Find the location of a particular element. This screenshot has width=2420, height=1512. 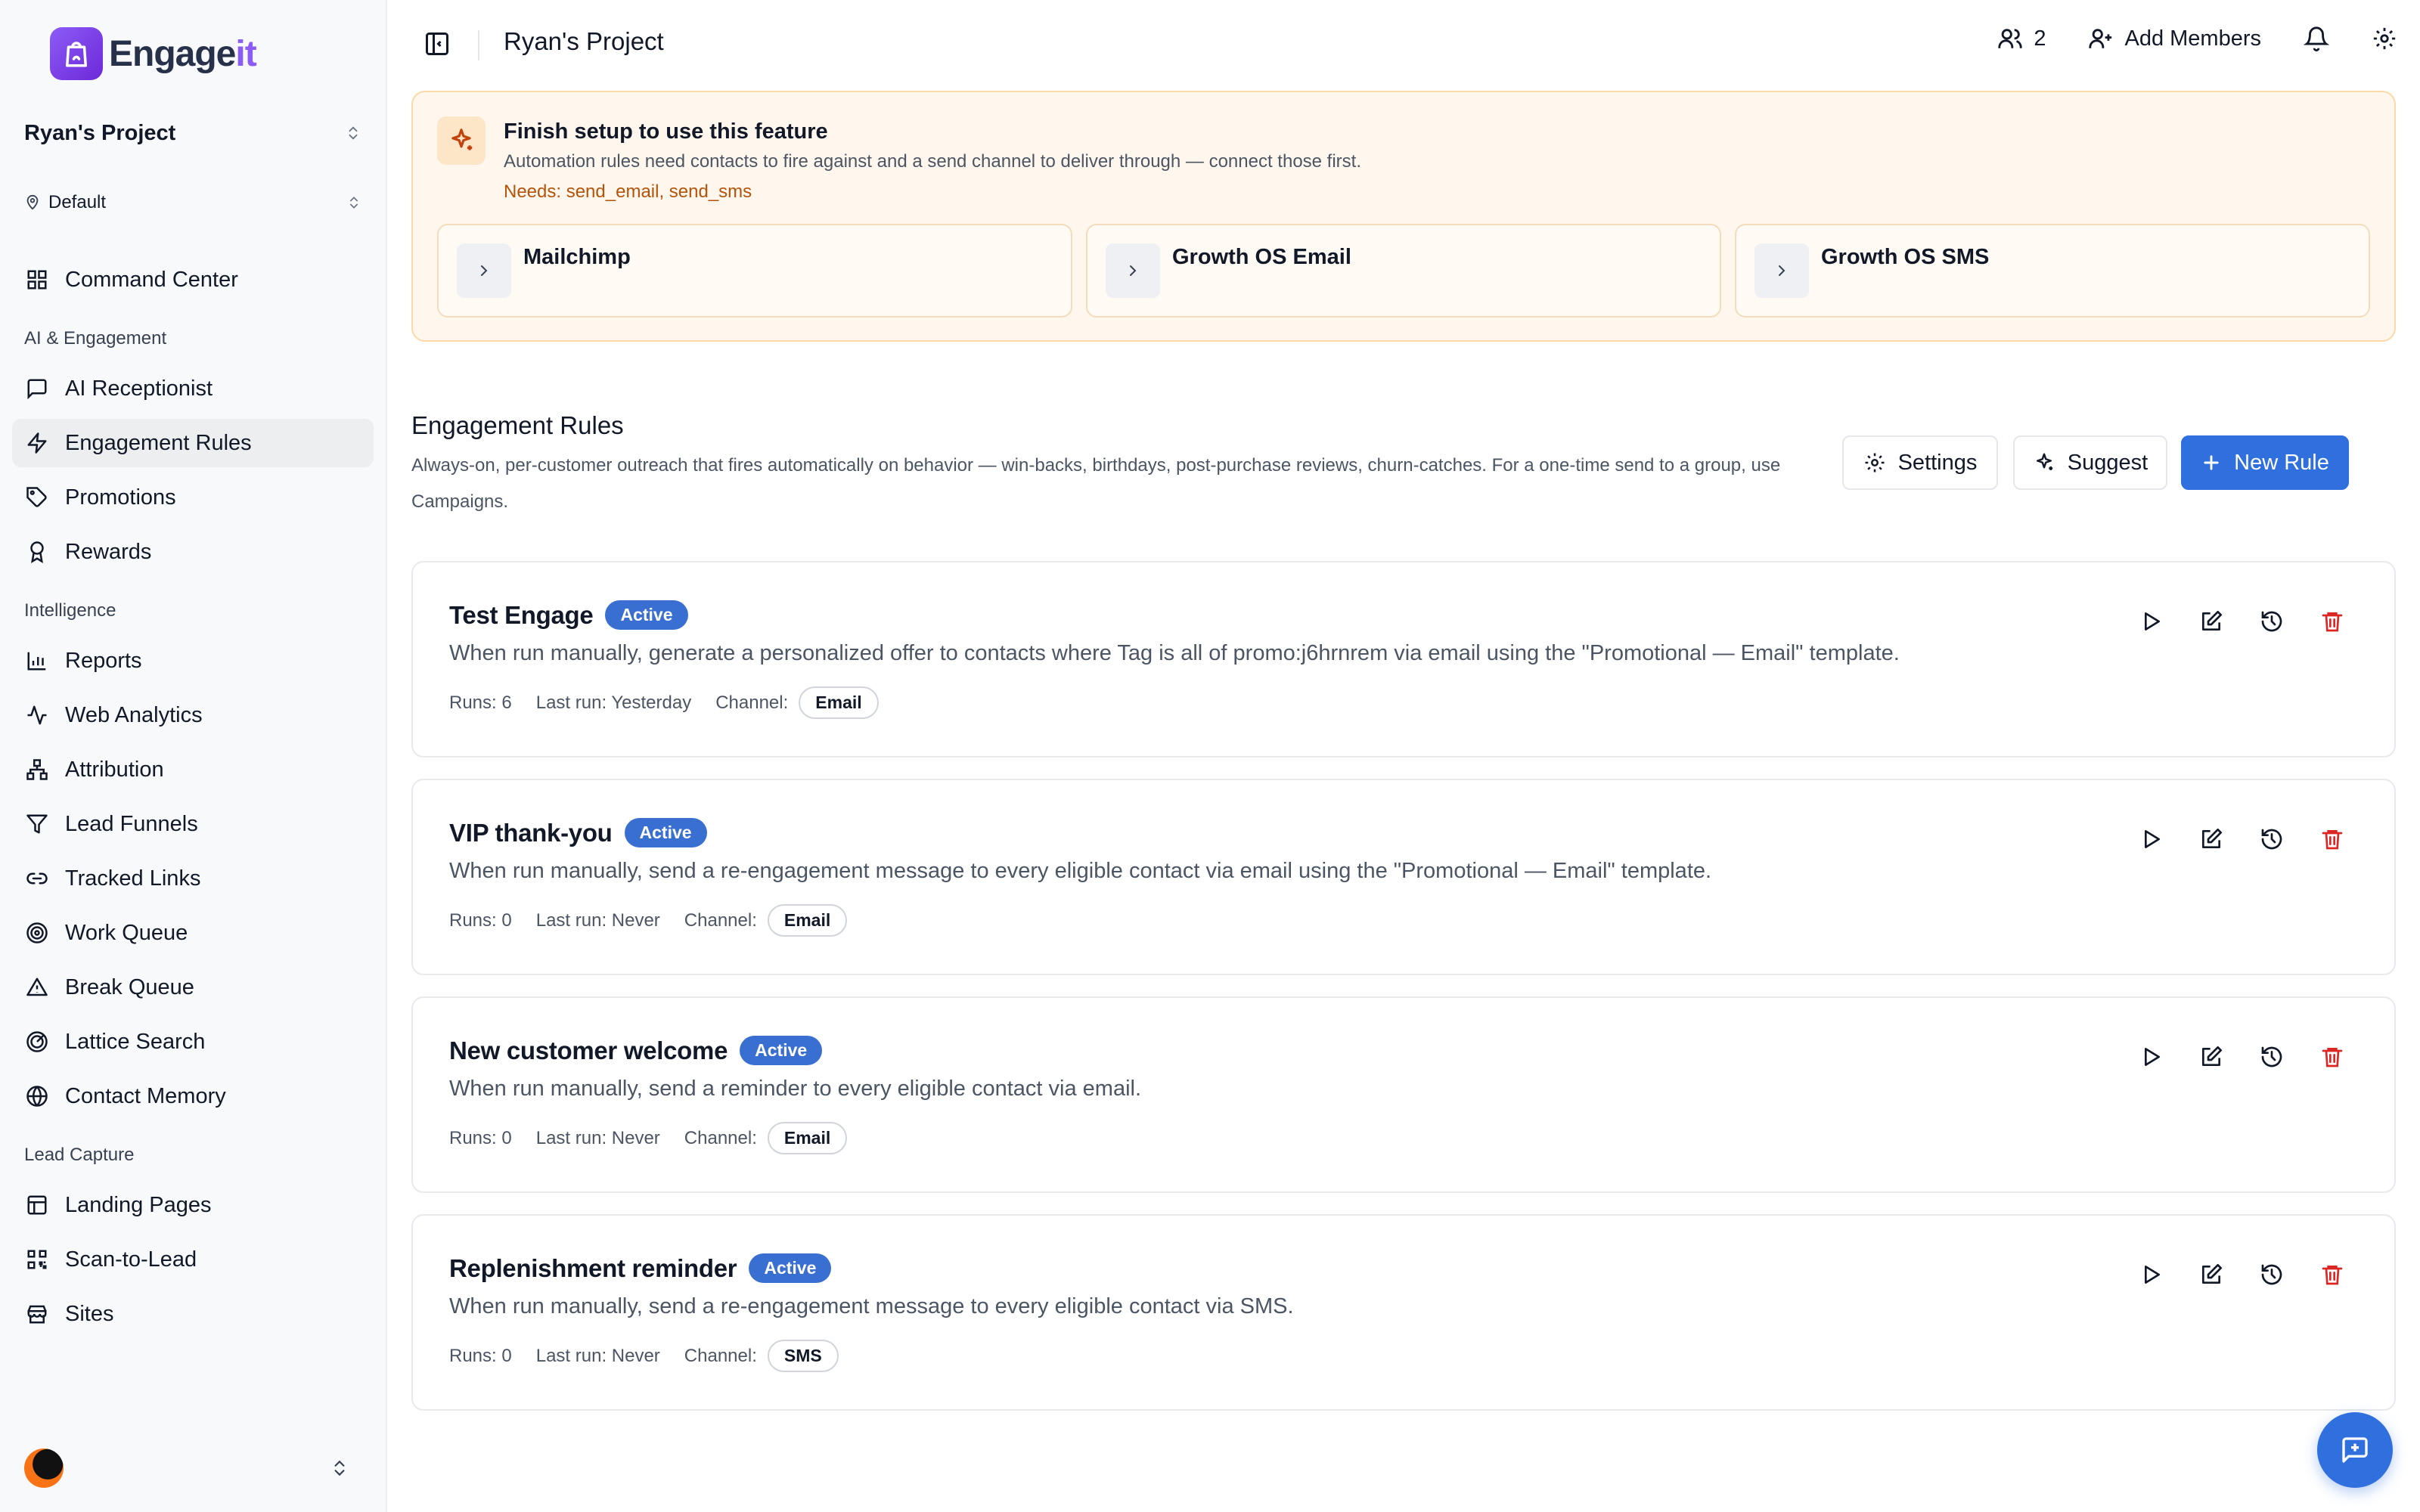

rule-name: Test Engage is located at coordinates (521, 615).